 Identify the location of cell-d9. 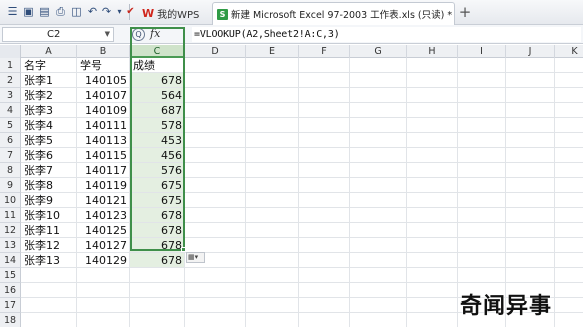
(215, 185).